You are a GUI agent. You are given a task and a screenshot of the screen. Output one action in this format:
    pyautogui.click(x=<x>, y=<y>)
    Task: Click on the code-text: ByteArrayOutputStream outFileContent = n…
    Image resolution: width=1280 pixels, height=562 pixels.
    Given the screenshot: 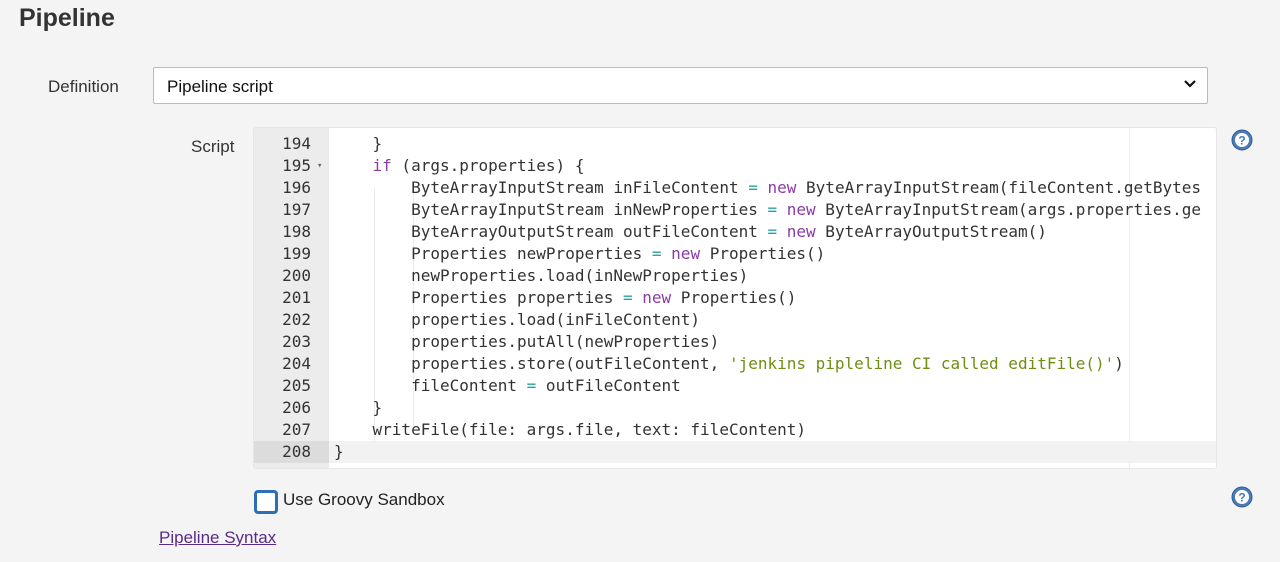 What is the action you would take?
    pyautogui.click(x=690, y=231)
    